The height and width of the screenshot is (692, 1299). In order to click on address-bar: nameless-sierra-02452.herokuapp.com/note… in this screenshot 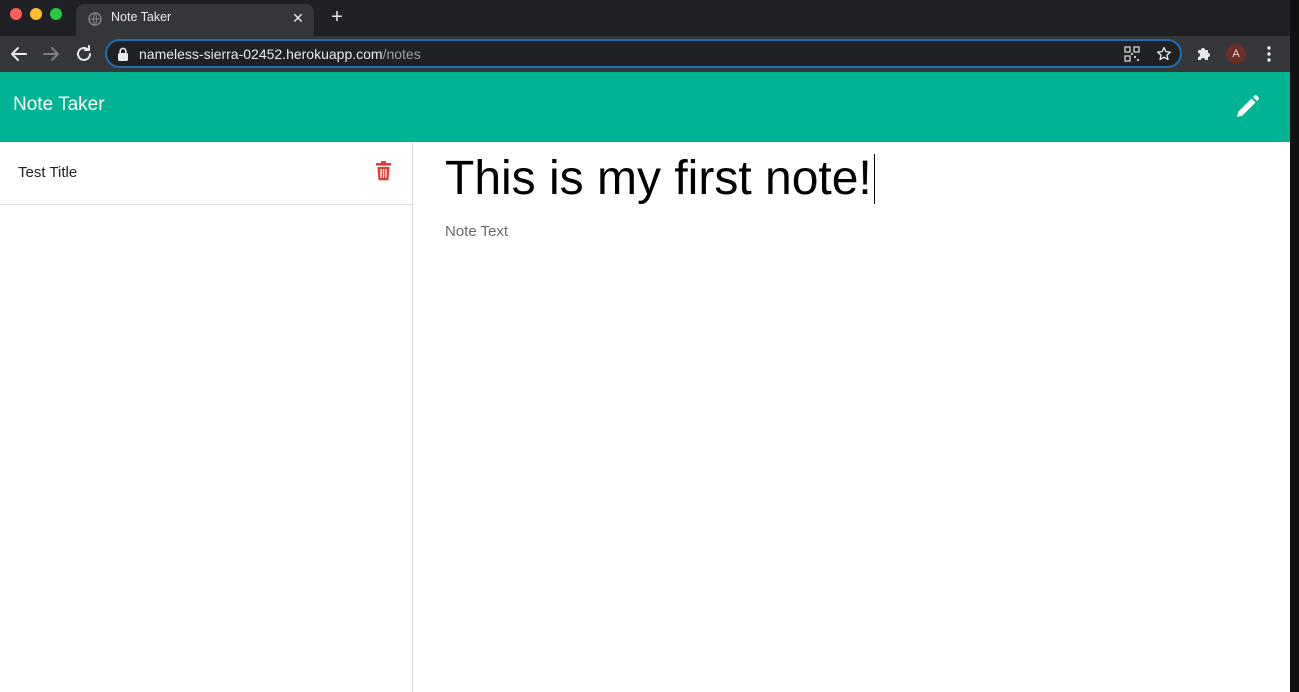, I will do `click(643, 53)`.